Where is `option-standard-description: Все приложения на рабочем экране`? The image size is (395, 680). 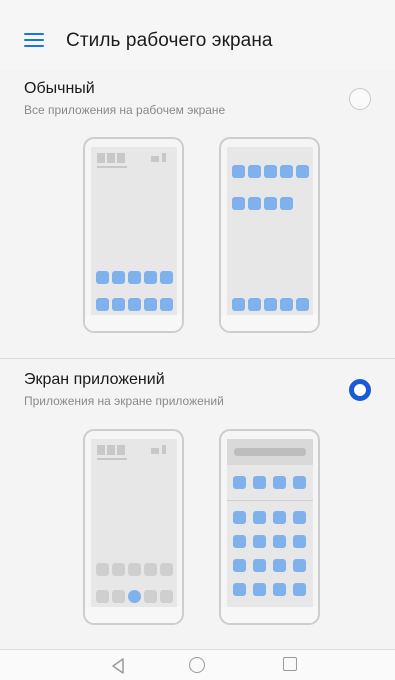
option-standard-description: Все приложения на рабочем экране is located at coordinates (125, 110).